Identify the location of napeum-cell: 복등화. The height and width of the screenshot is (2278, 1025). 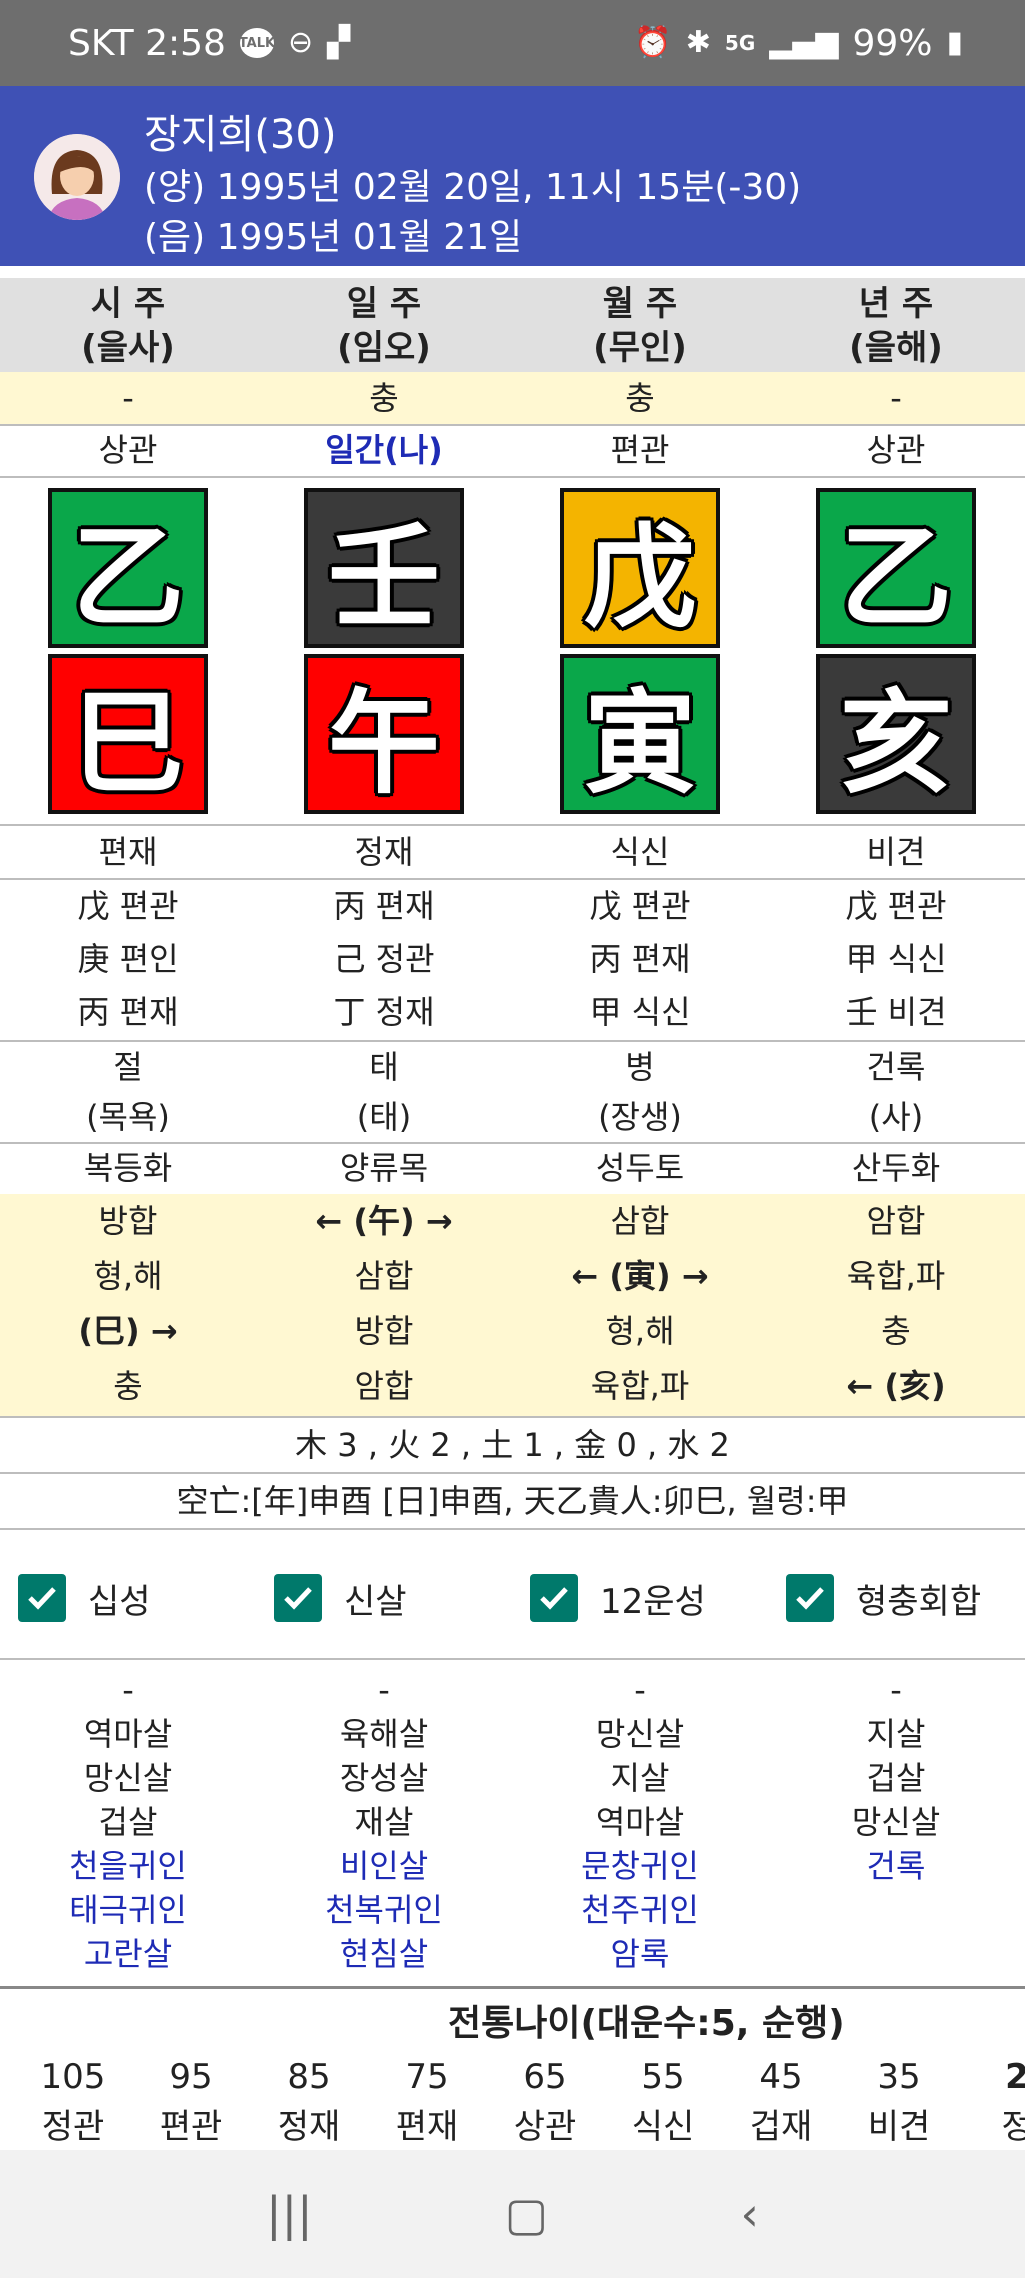
(128, 1168).